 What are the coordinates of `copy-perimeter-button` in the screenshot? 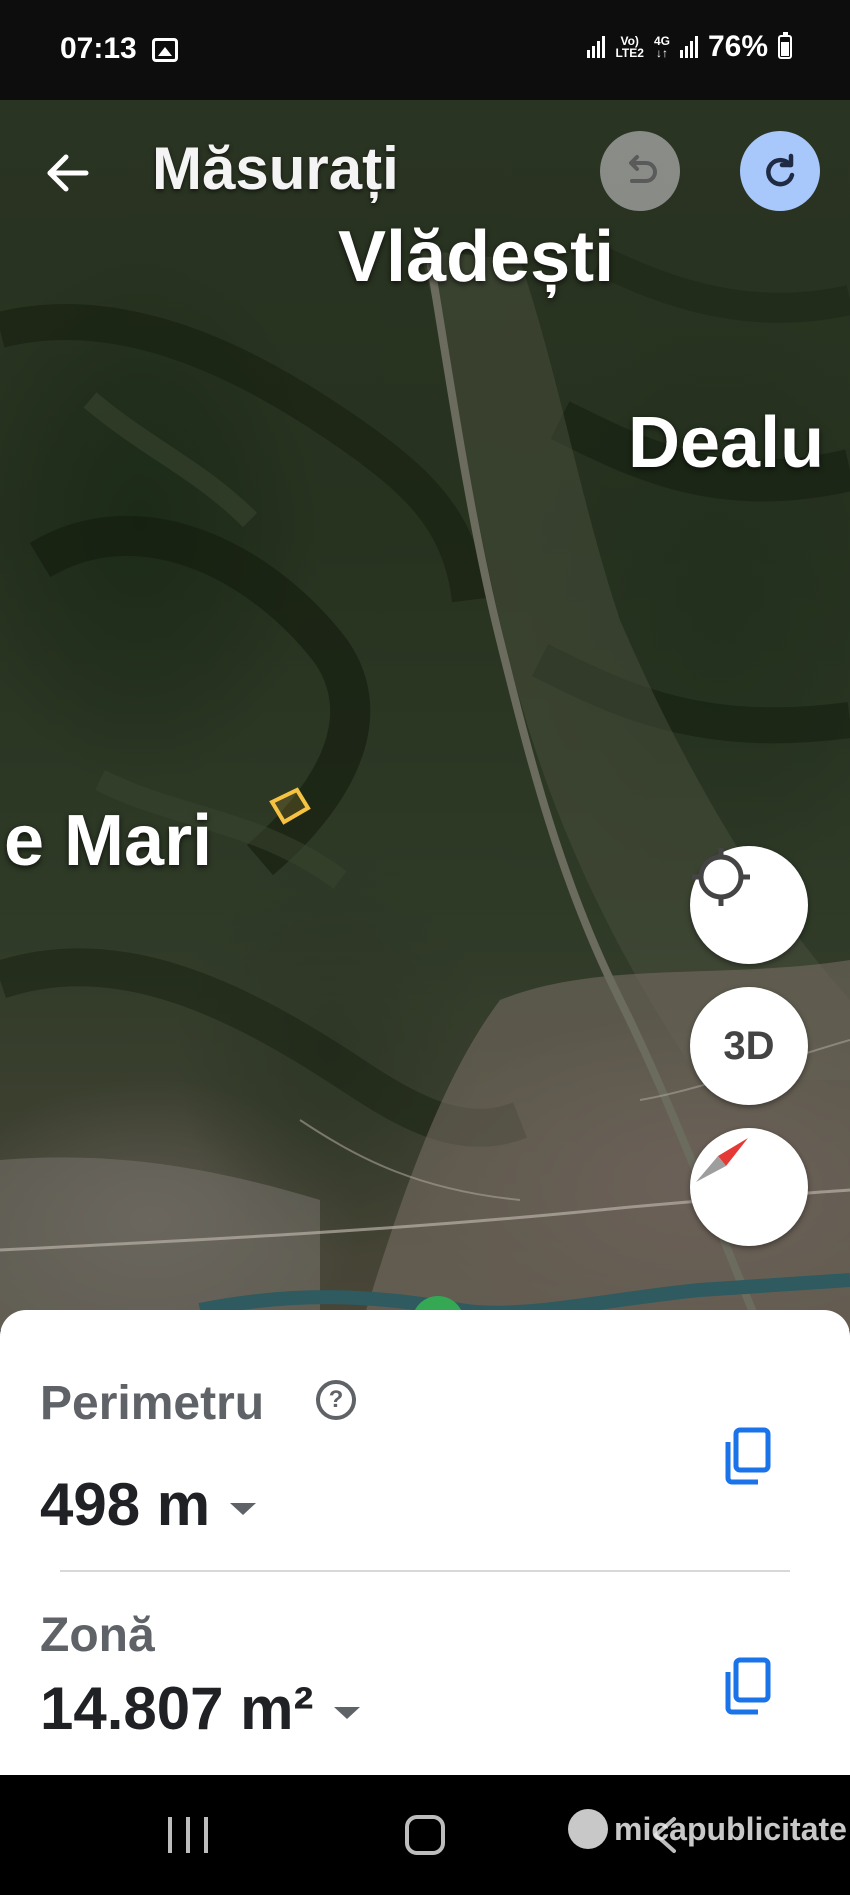 It's located at (748, 1456).